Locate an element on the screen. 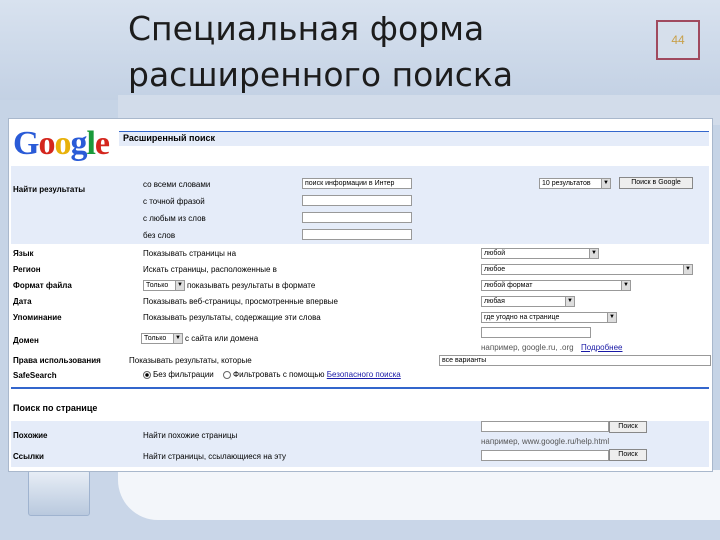 Image resolution: width=720 pixels, height=540 pixels. usage-rights-desc: Показывать результаты, которые is located at coordinates (190, 360).